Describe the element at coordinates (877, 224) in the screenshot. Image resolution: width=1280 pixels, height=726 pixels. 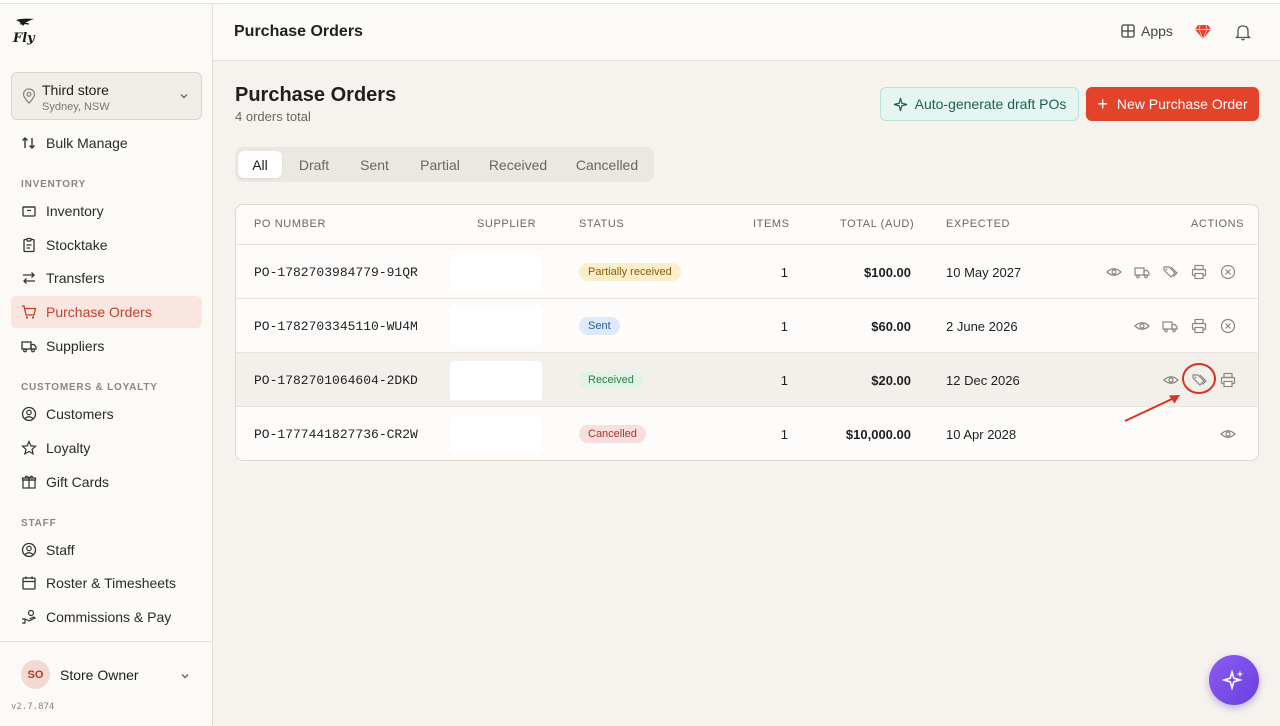
I see `column-header-total: TOTAL (AUD)` at that location.